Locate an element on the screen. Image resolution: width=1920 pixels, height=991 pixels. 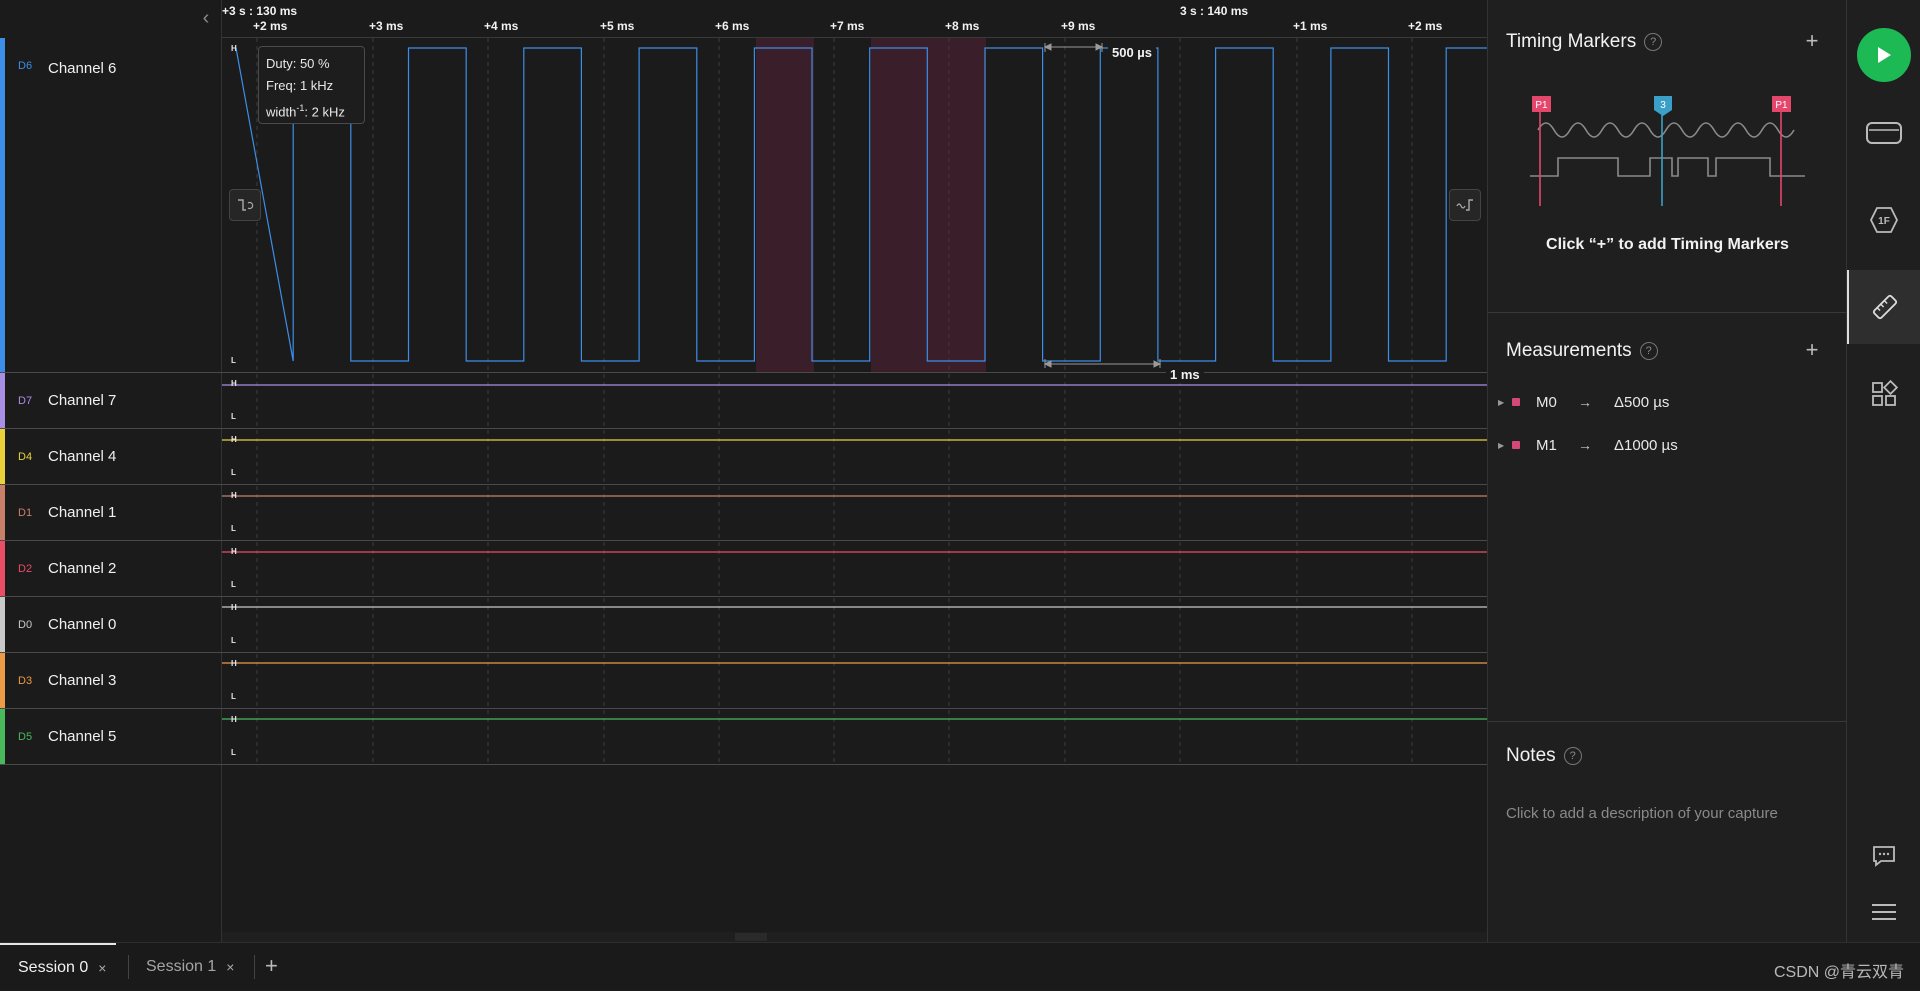
tick-label: +5 ms is located at coordinates (617, 26).